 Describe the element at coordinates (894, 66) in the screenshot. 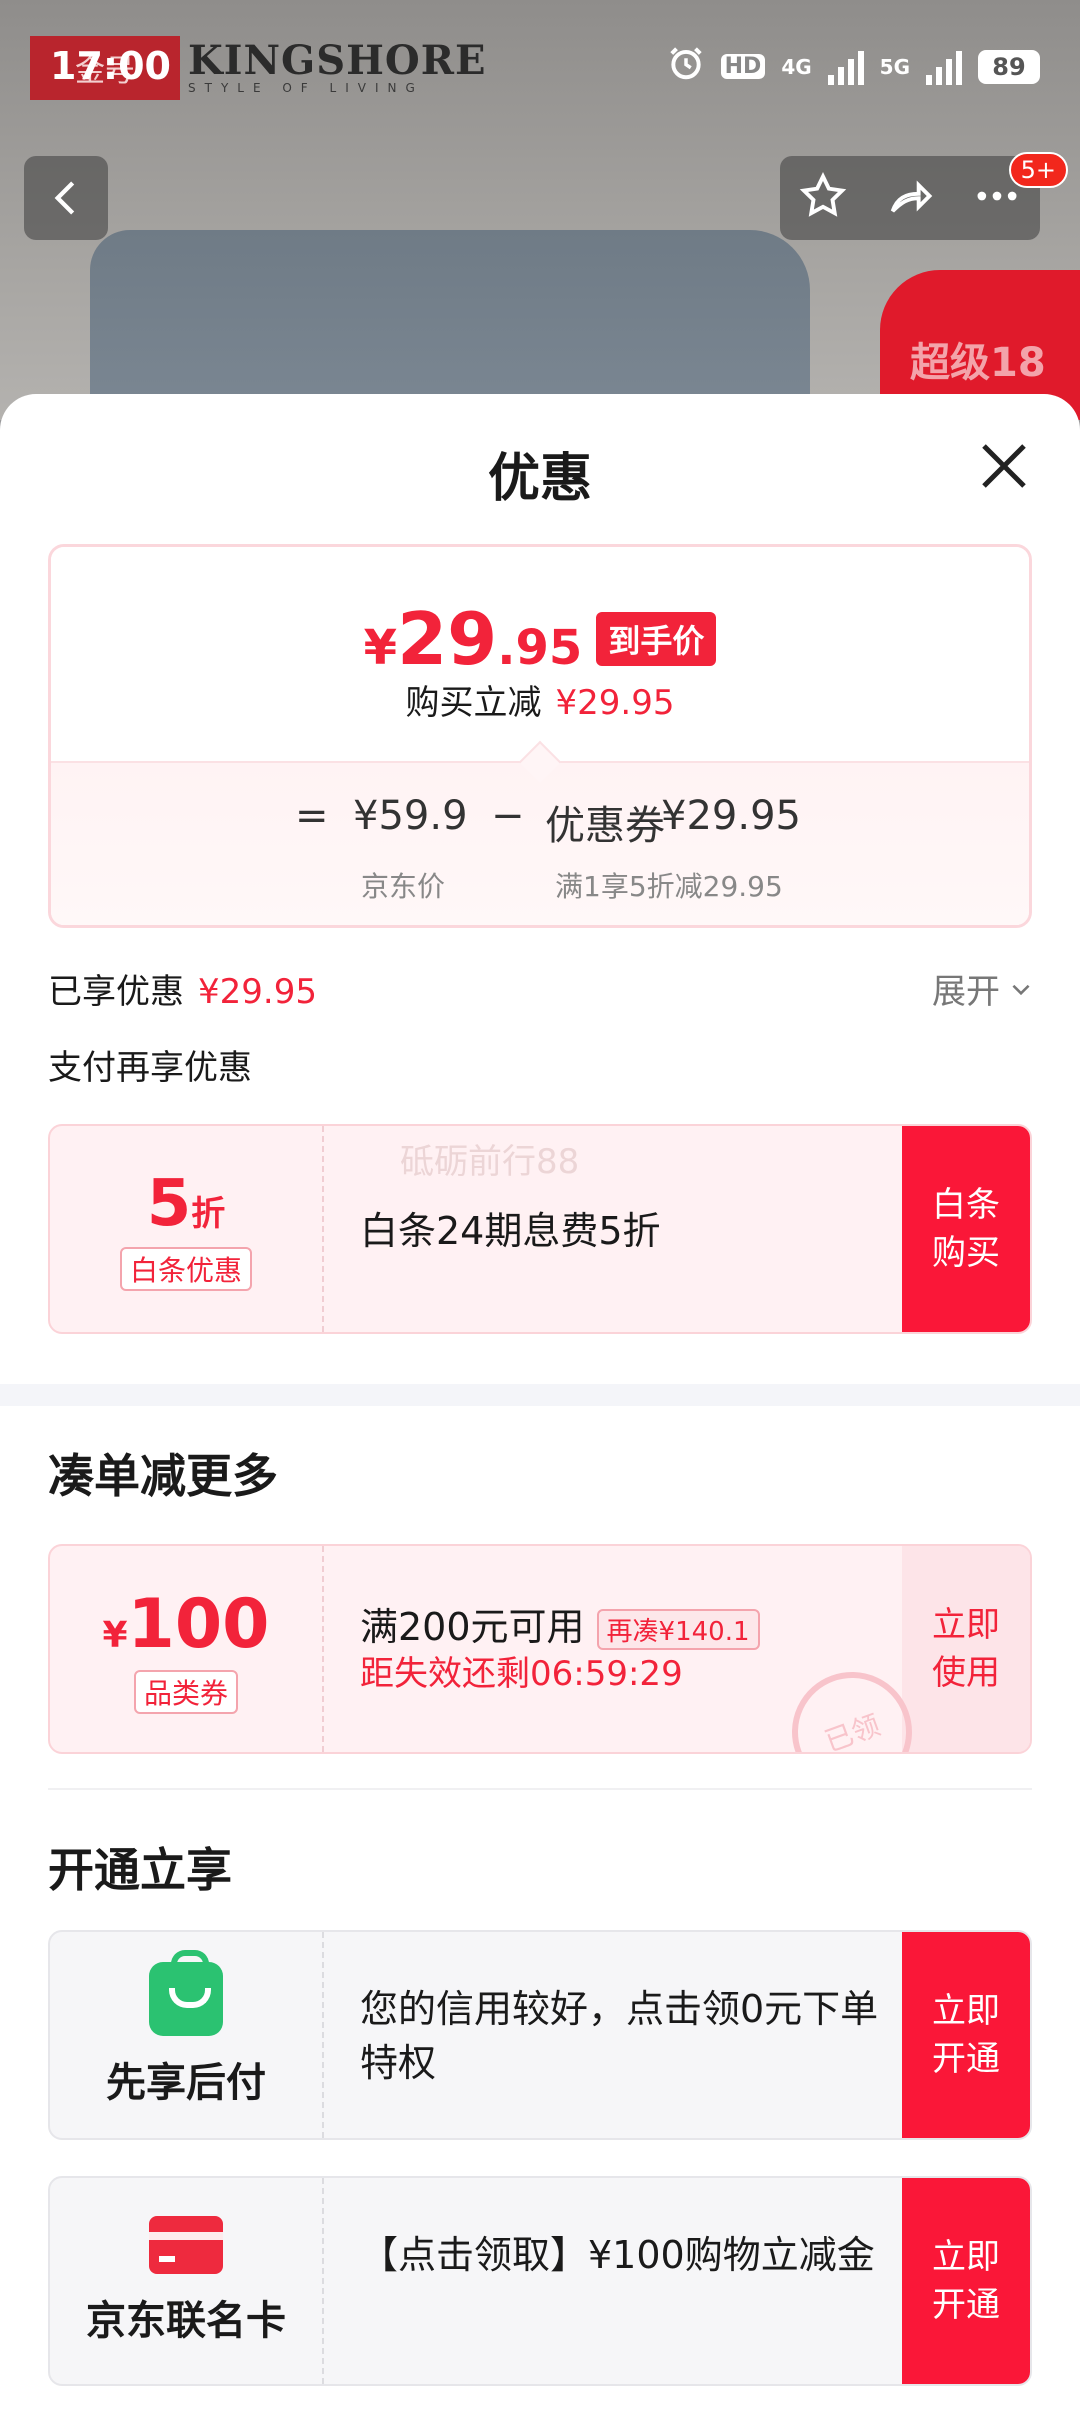

I see `network-5g-label: 5G` at that location.